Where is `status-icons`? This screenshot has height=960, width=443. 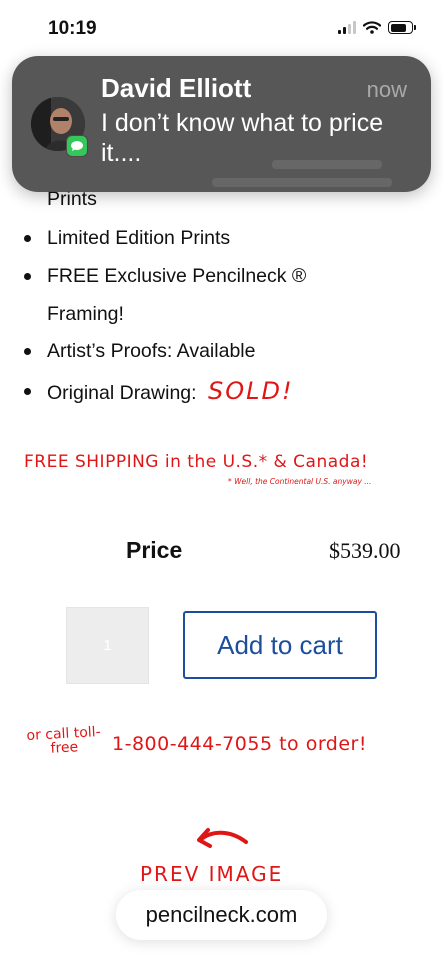 status-icons is located at coordinates (377, 27).